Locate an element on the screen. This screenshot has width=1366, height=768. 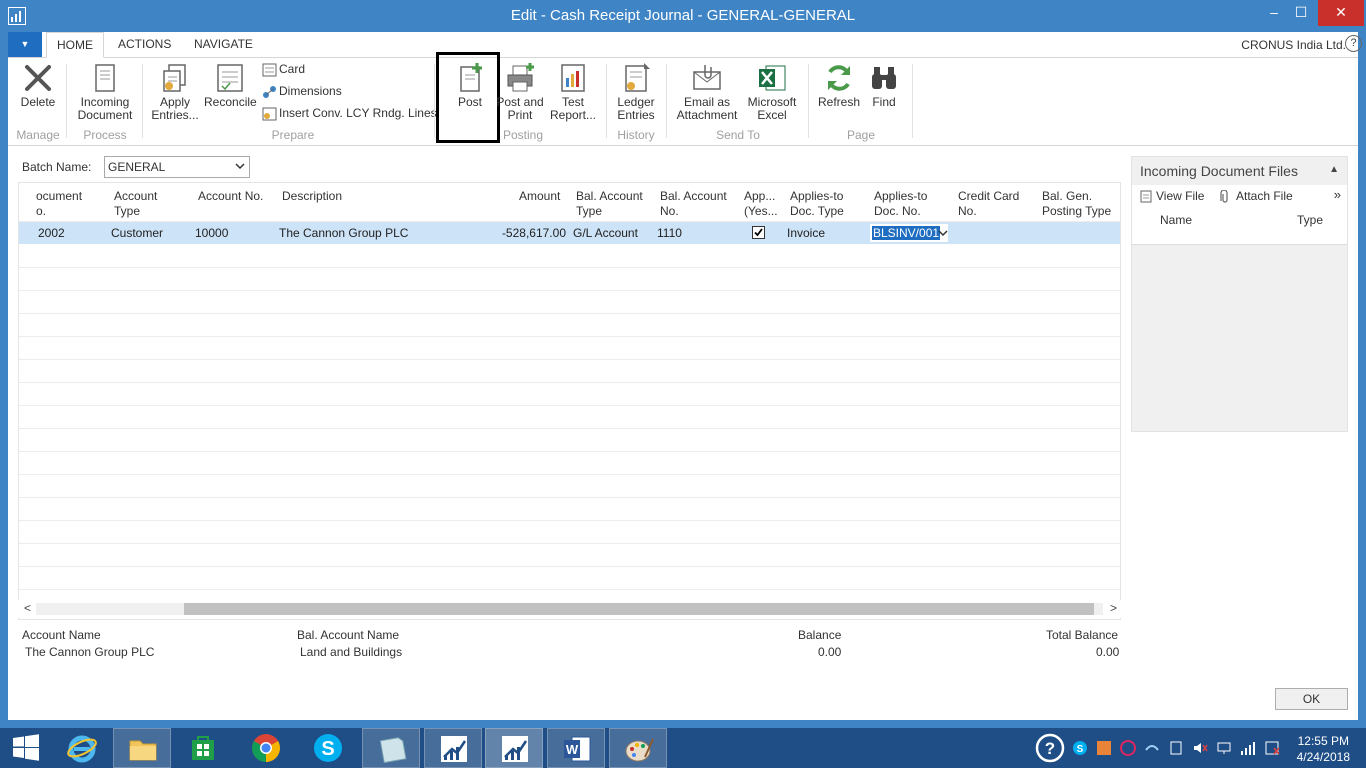
chevron-down-icon is located at coordinates (943, 233).